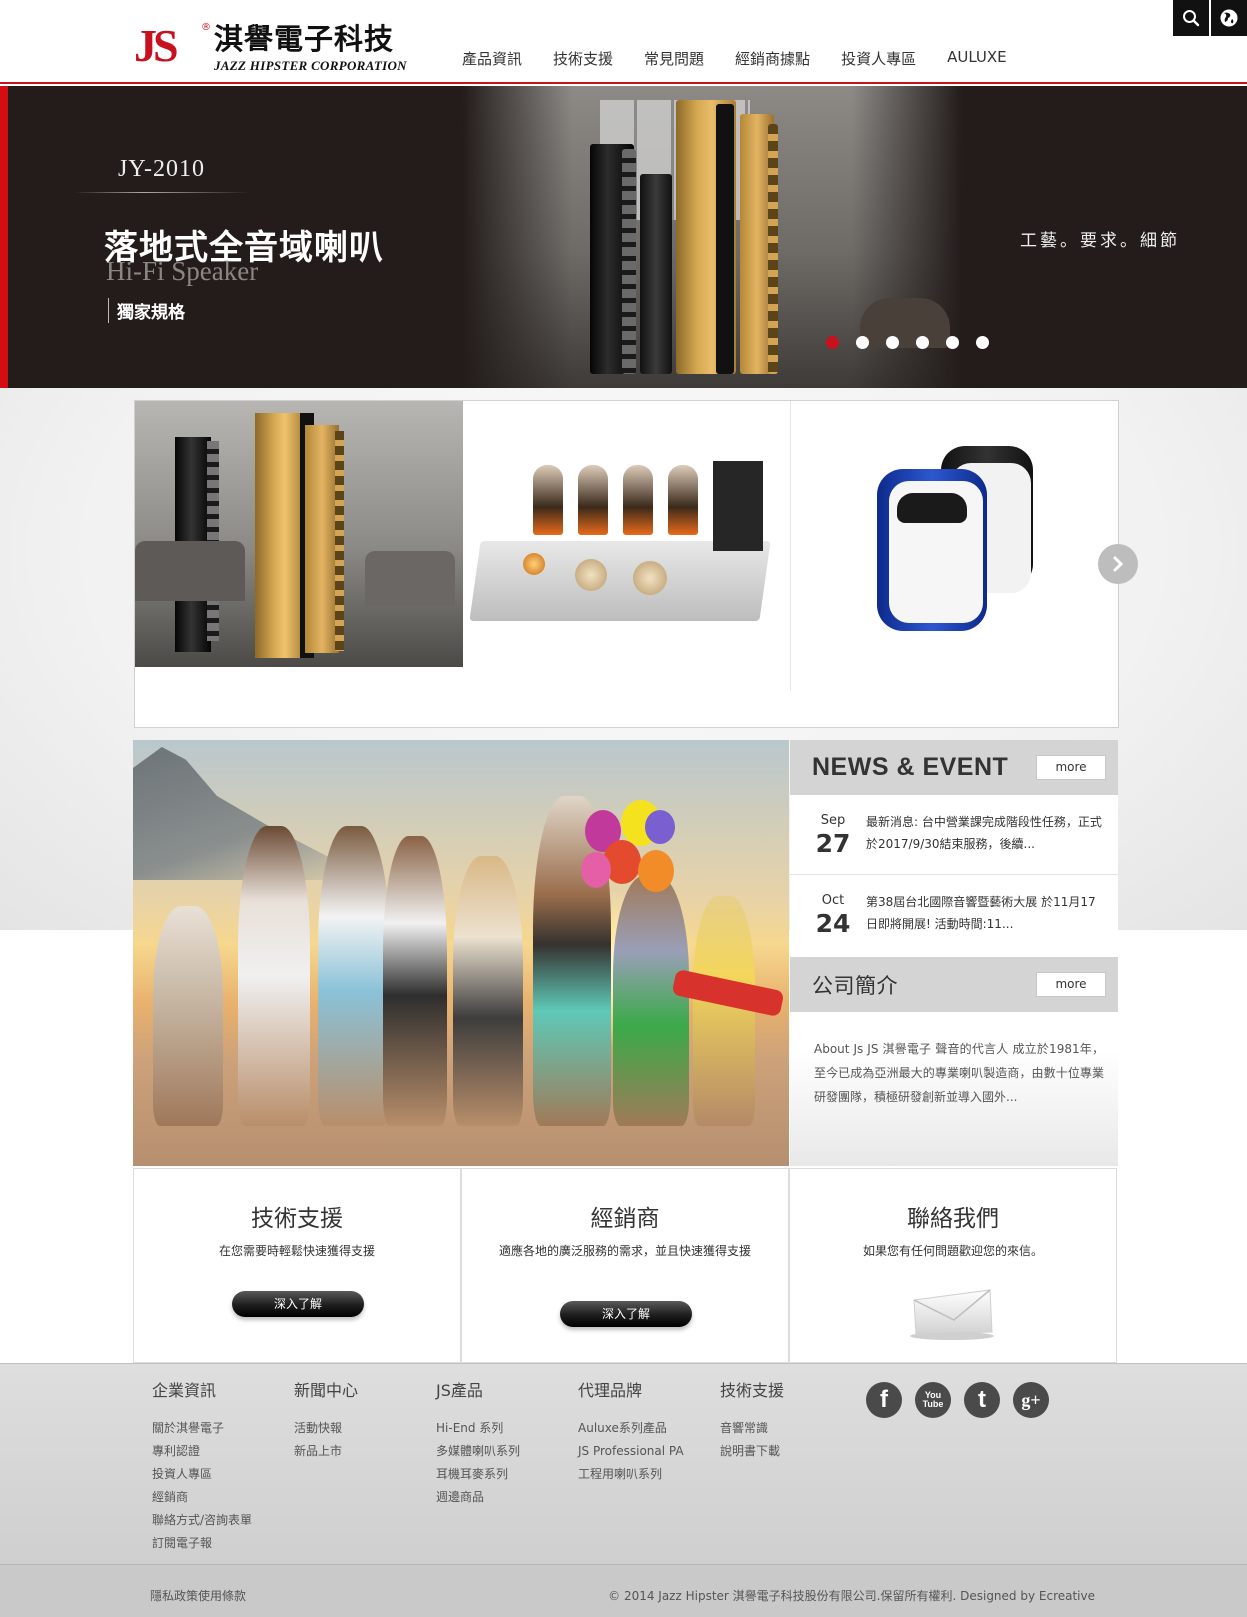  What do you see at coordinates (492, 58) in the screenshot?
I see `nav-item-products: 產品資訊` at bounding box center [492, 58].